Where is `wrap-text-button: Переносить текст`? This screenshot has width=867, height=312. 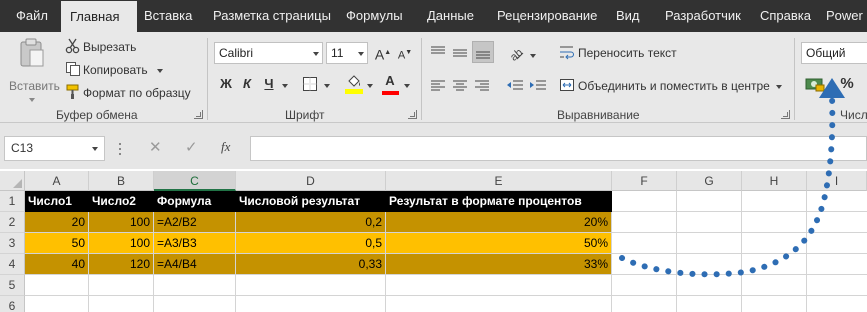
wrap-text-button: Переносить текст is located at coordinates (627, 53).